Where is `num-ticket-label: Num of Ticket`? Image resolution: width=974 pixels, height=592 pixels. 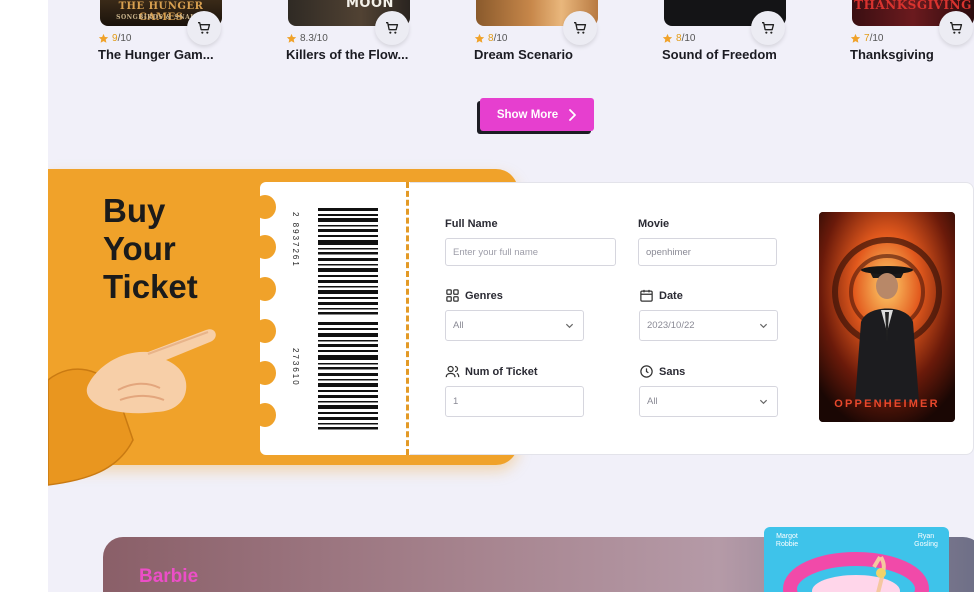 num-ticket-label: Num of Ticket is located at coordinates (491, 371).